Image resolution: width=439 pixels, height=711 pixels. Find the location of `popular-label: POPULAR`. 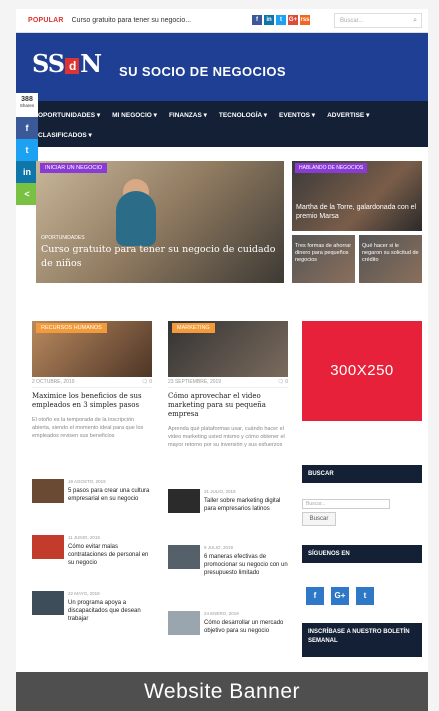

popular-label: POPULAR is located at coordinates (46, 20).